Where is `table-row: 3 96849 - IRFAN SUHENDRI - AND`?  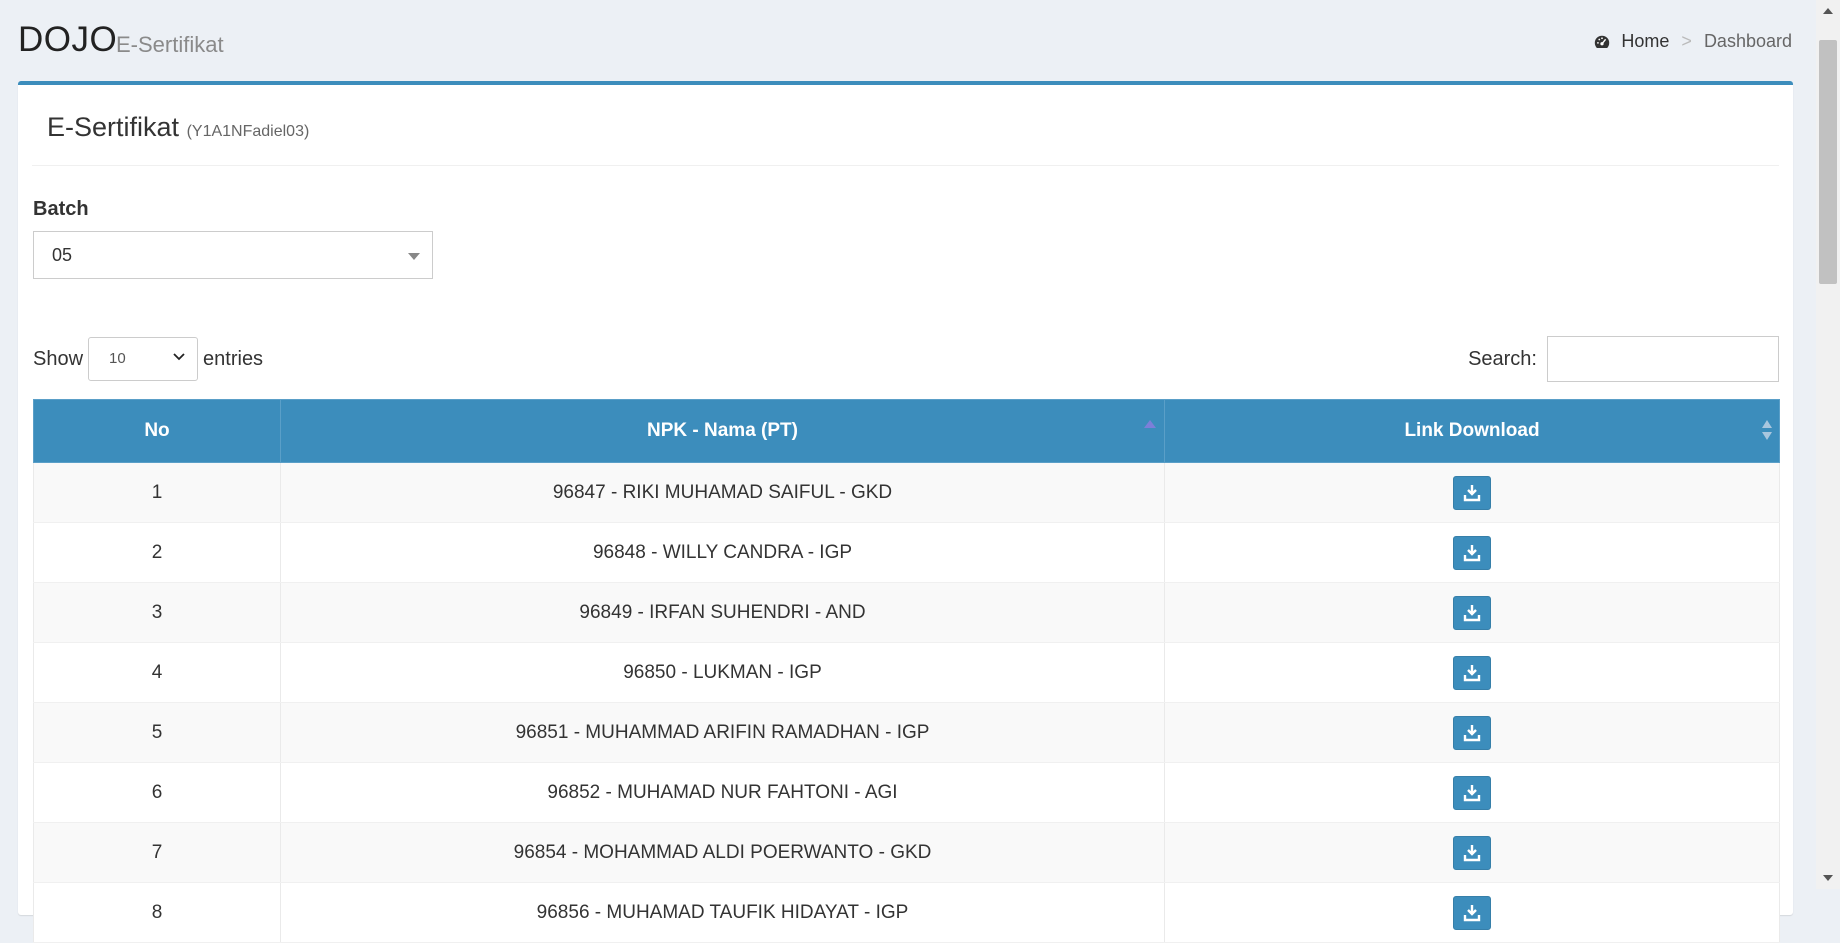 table-row: 3 96849 - IRFAN SUHENDRI - AND is located at coordinates (906, 612).